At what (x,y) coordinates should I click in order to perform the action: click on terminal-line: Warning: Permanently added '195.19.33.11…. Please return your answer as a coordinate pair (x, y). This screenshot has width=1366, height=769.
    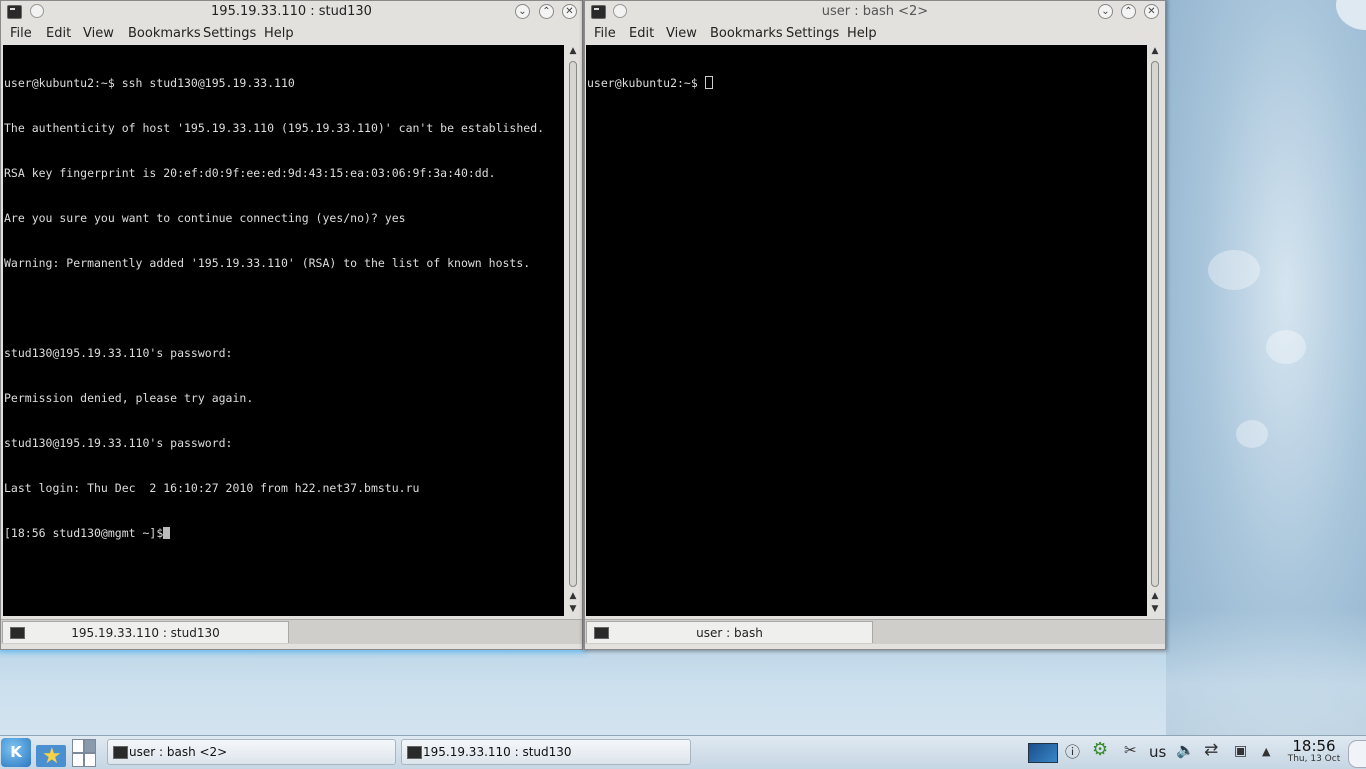
    Looking at the image, I should click on (267, 263).